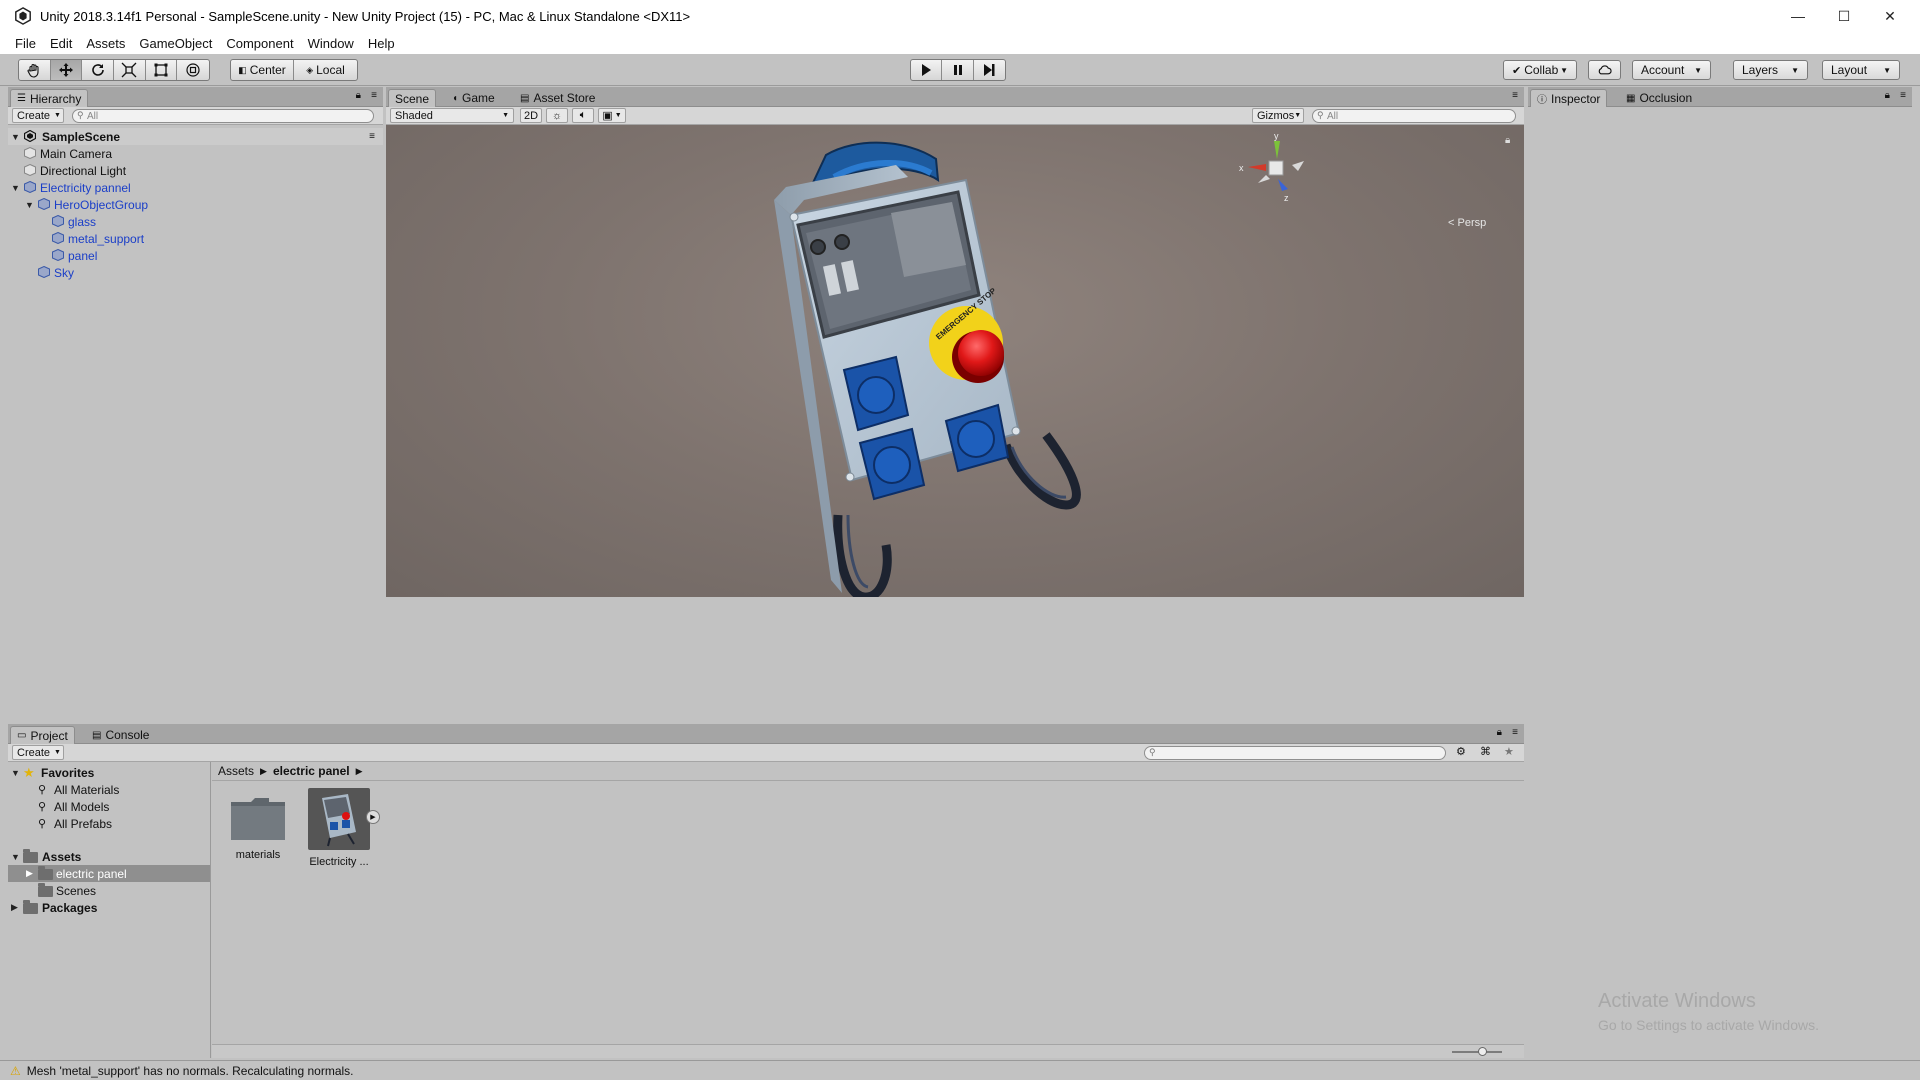  I want to click on tab-scene: Scene, so click(412, 98).